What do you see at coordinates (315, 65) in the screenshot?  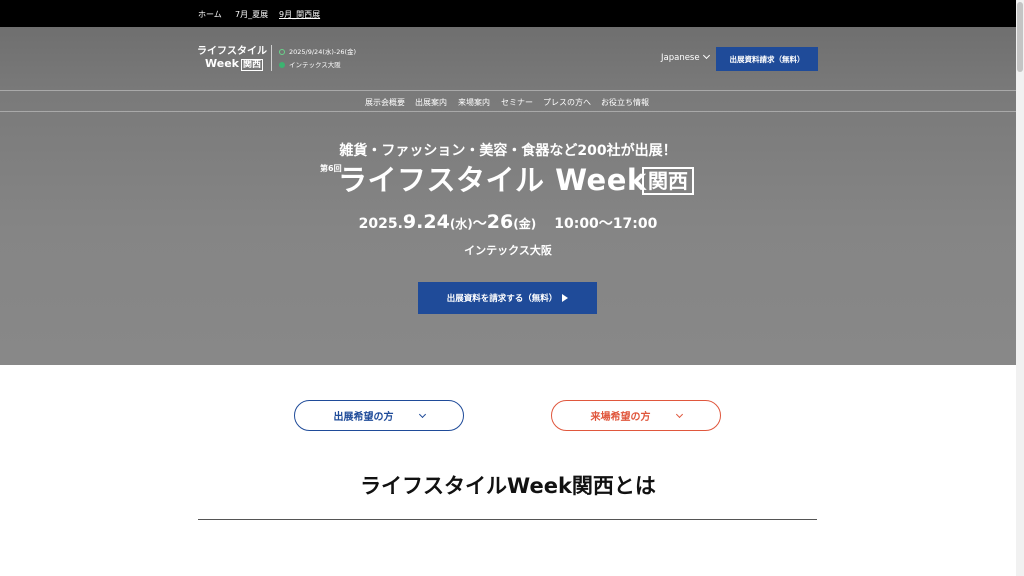 I see `event-venue: インテックス大阪` at bounding box center [315, 65].